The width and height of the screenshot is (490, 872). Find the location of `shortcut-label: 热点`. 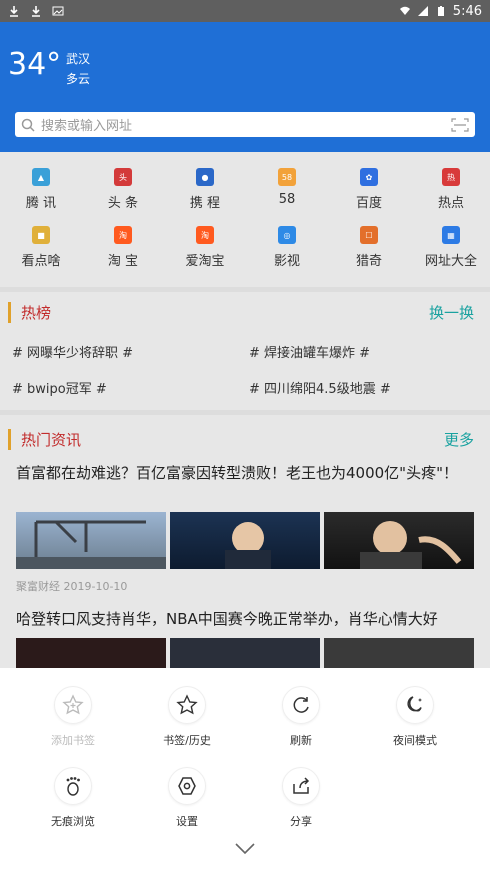

shortcut-label: 热点 is located at coordinates (450, 203).